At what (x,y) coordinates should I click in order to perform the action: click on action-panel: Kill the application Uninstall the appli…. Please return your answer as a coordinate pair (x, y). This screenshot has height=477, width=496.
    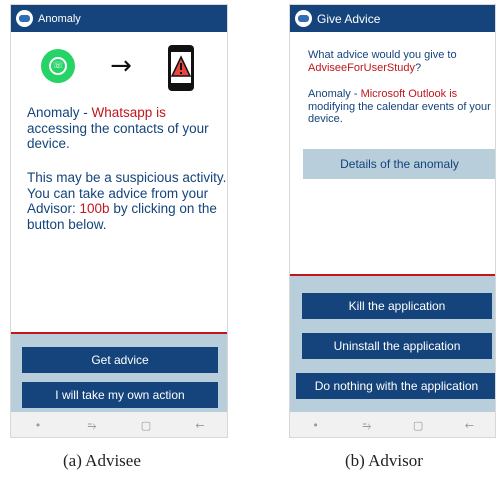
    Looking at the image, I should click on (392, 343).